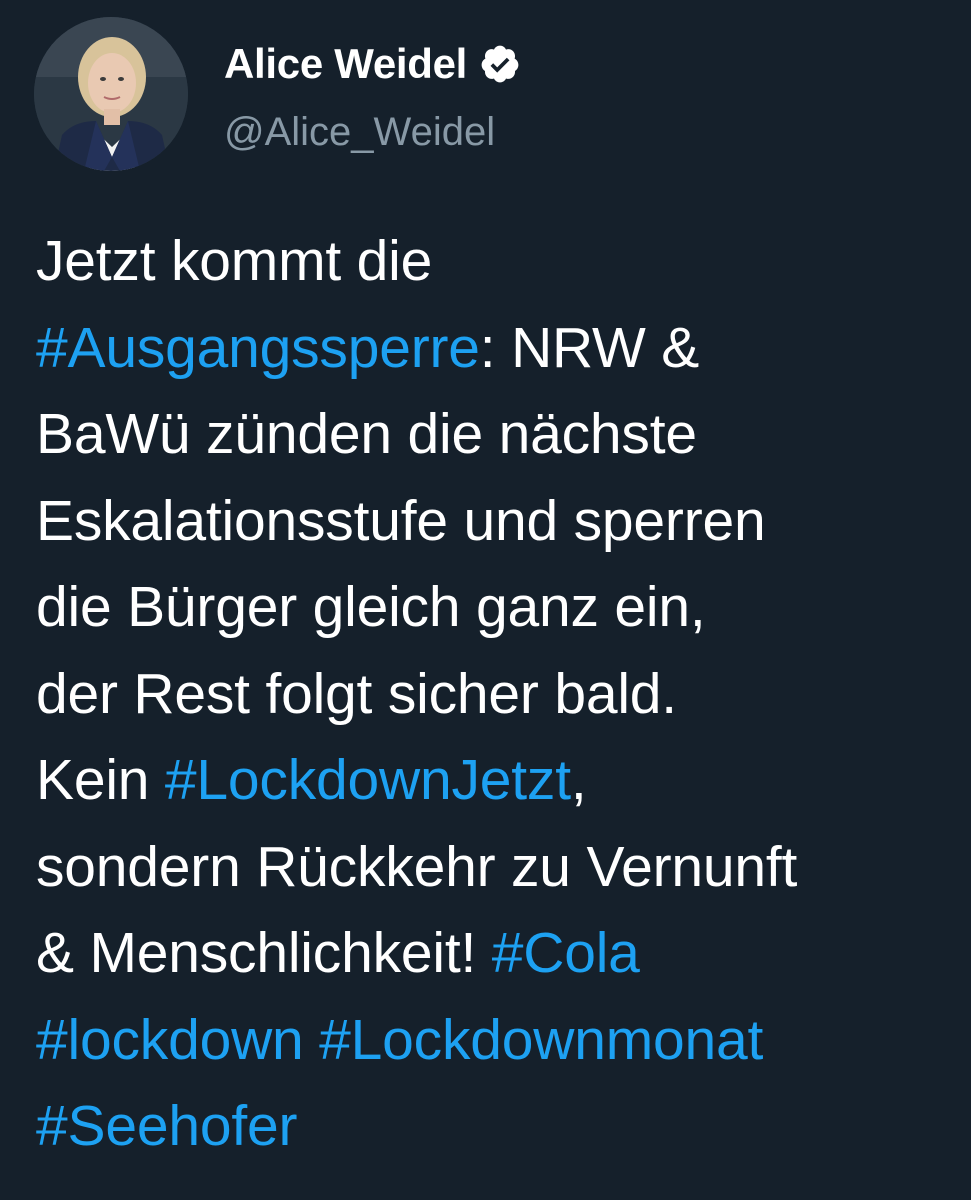 The width and height of the screenshot is (971, 1200). Describe the element at coordinates (484, 97) in the screenshot. I see `tweet-header: Alice Weidel @Alice_Weidel` at that location.